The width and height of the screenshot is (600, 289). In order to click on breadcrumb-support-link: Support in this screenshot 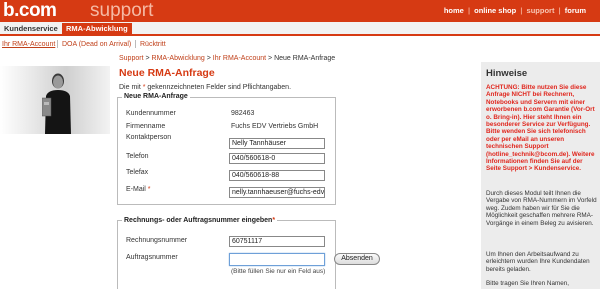, I will do `click(131, 58)`.